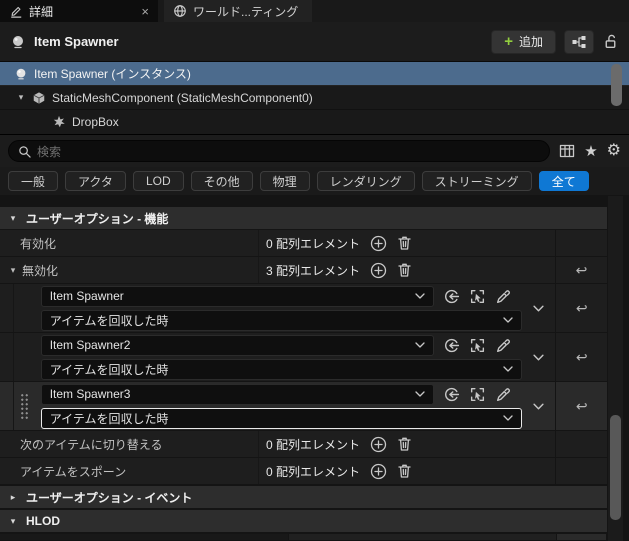 The width and height of the screenshot is (629, 541). What do you see at coordinates (303, 218) in the screenshot?
I see `section-user-options-features: ▾ ユーザーオプション - 機能` at bounding box center [303, 218].